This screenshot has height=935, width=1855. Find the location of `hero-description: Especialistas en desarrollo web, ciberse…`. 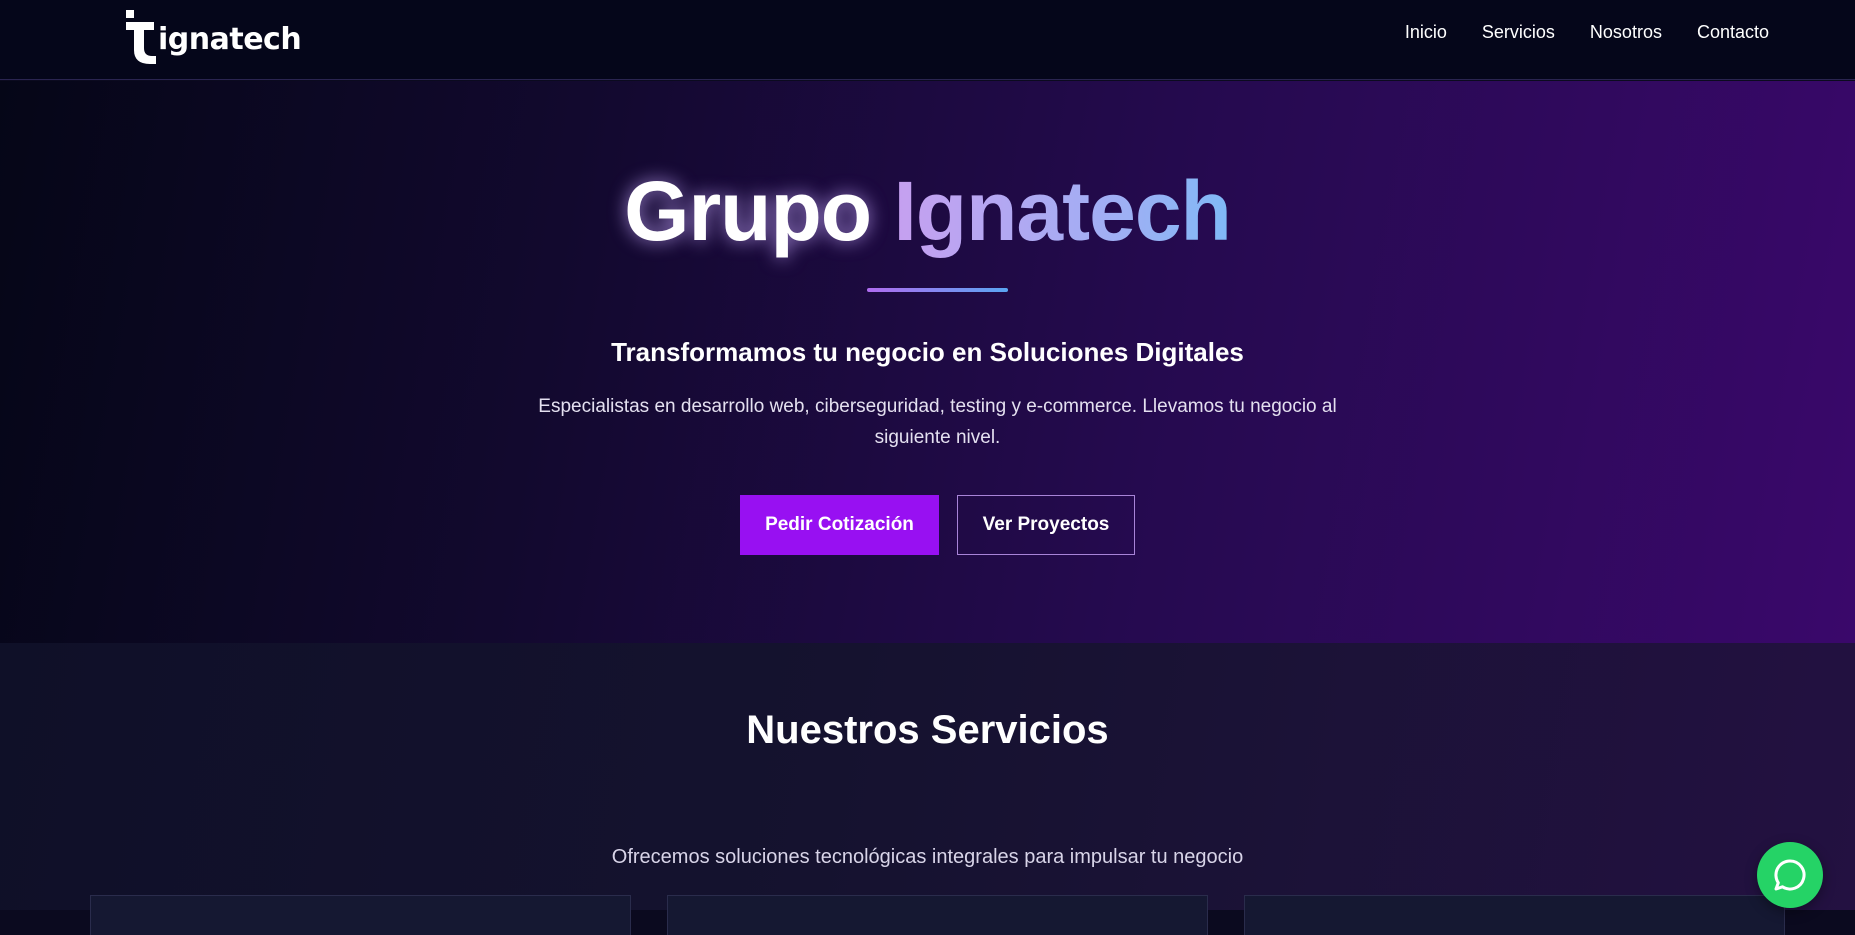

hero-description: Especialistas en desarrollo web, ciberse… is located at coordinates (937, 422).